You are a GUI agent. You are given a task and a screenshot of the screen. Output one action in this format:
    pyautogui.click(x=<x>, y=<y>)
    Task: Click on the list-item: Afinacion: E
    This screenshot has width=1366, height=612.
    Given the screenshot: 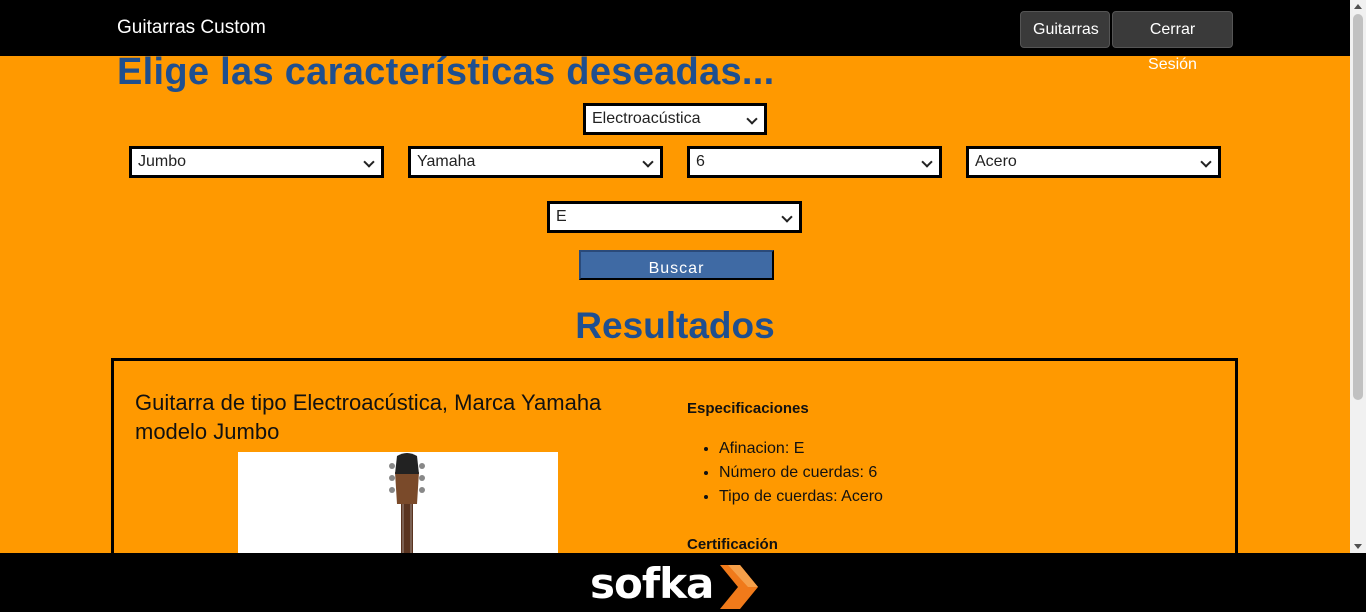 What is the action you would take?
    pyautogui.click(x=801, y=449)
    